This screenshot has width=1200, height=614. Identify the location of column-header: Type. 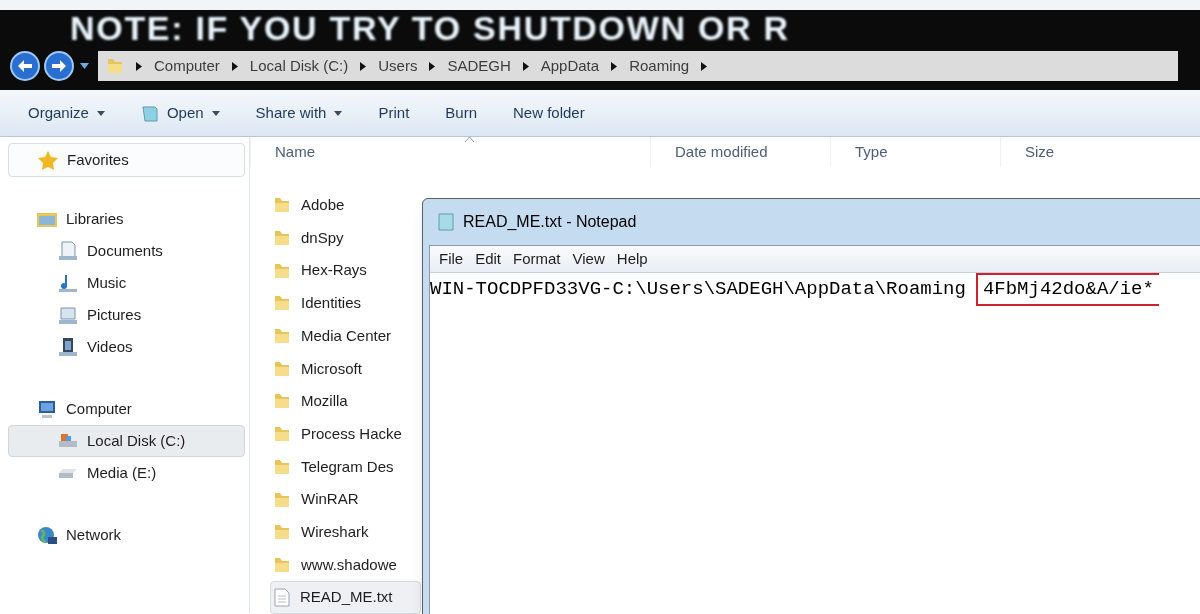
(915, 152).